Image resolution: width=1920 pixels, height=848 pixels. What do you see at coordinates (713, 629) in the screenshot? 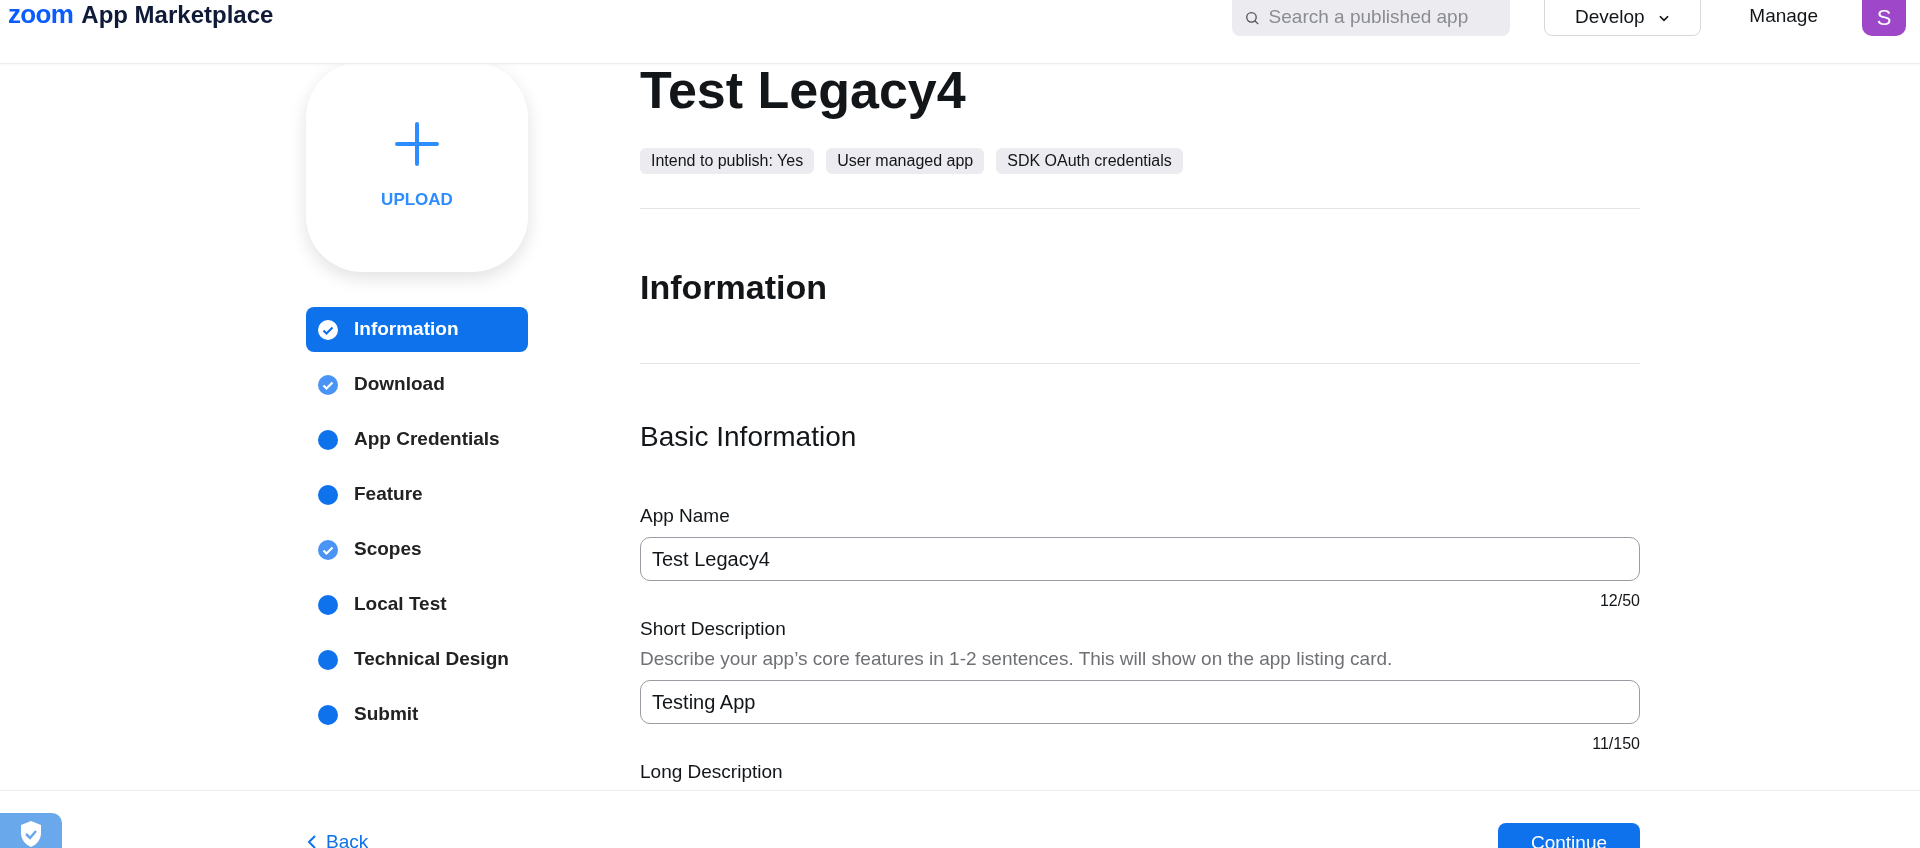
I see `field-label: Short Description` at bounding box center [713, 629].